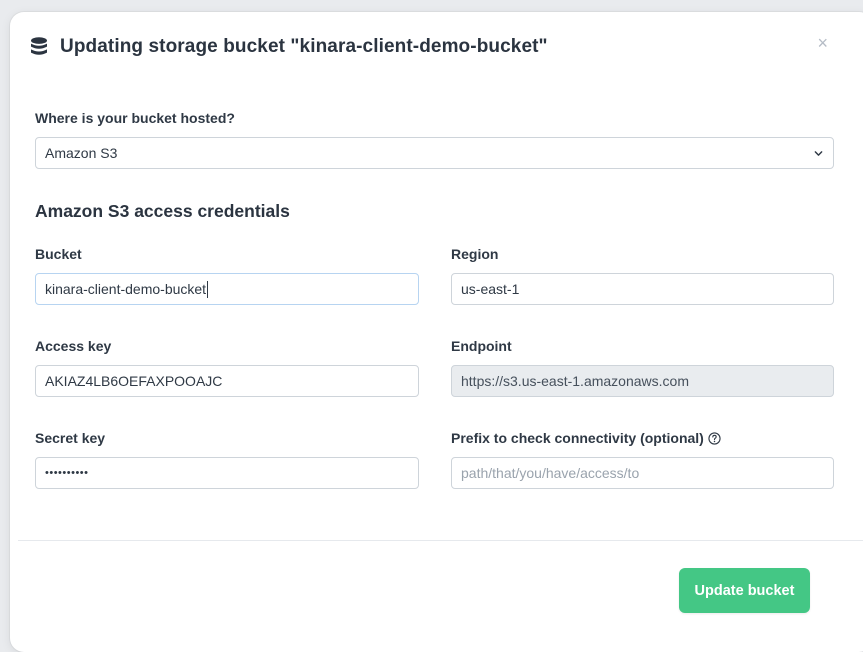 The image size is (863, 652). I want to click on prefix-label: Prefix to check connectivity (optional), so click(586, 439).